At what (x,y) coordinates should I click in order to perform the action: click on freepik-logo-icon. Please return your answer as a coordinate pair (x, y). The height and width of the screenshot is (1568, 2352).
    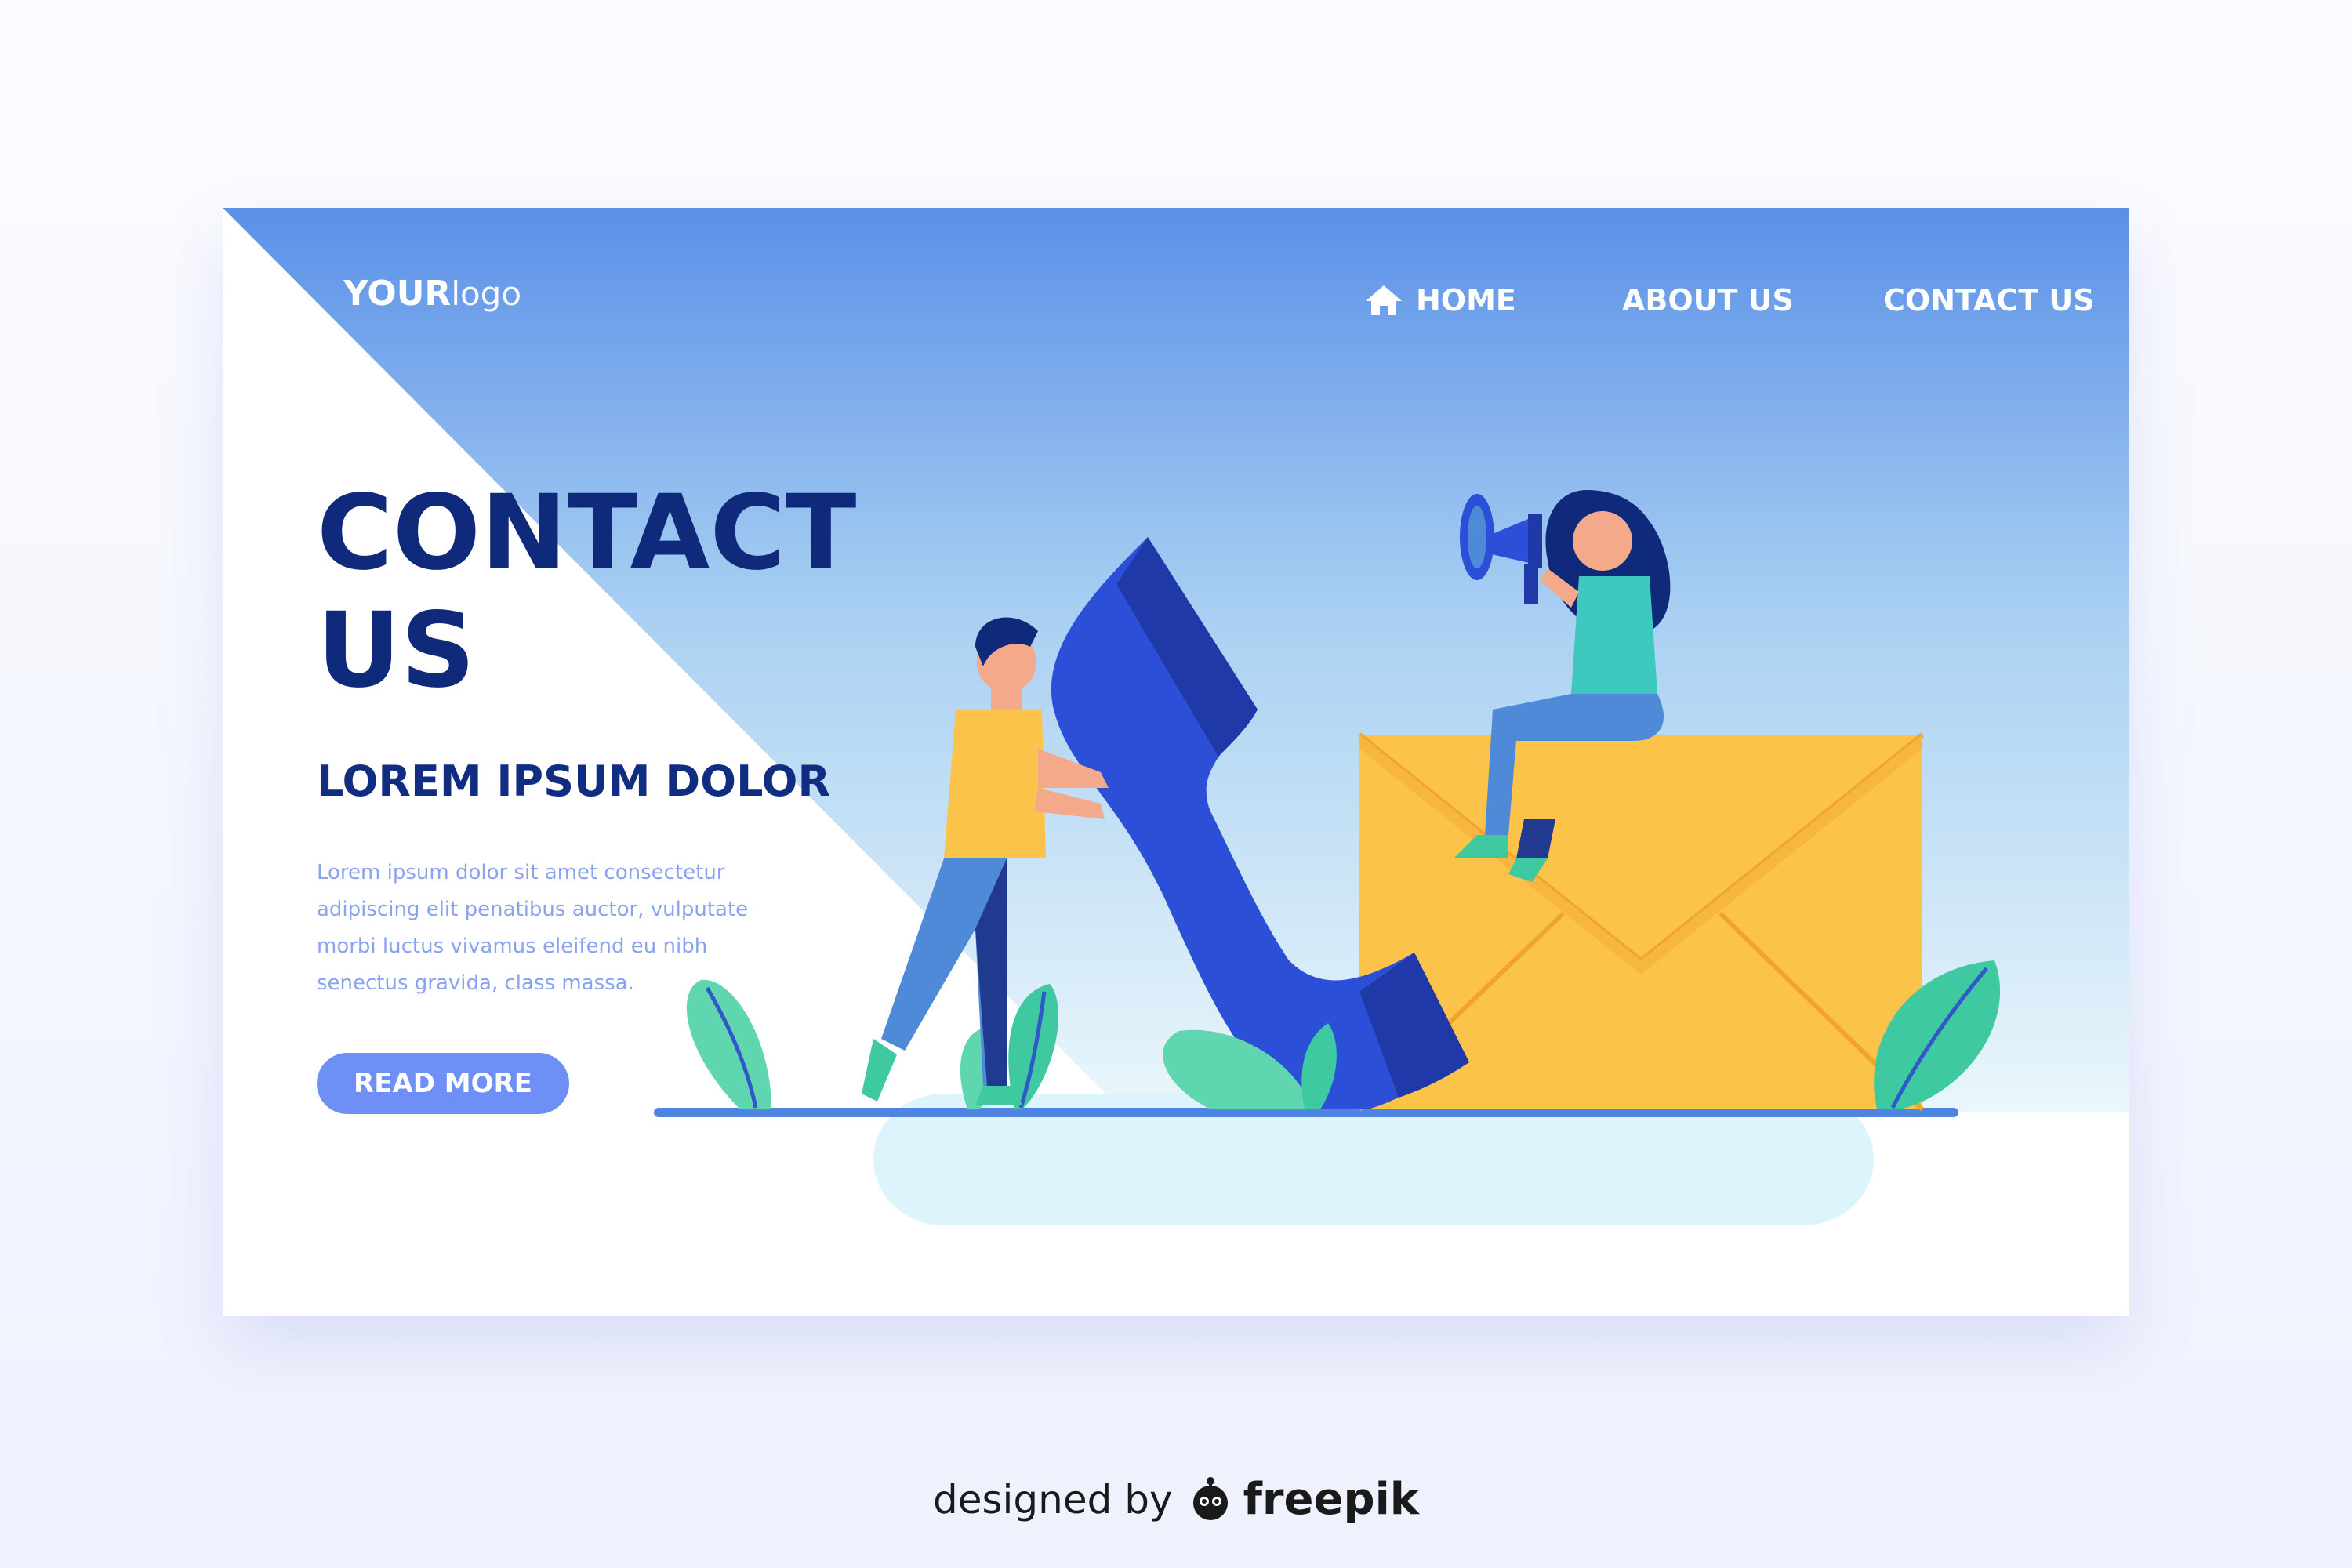
    Looking at the image, I should click on (1210, 1498).